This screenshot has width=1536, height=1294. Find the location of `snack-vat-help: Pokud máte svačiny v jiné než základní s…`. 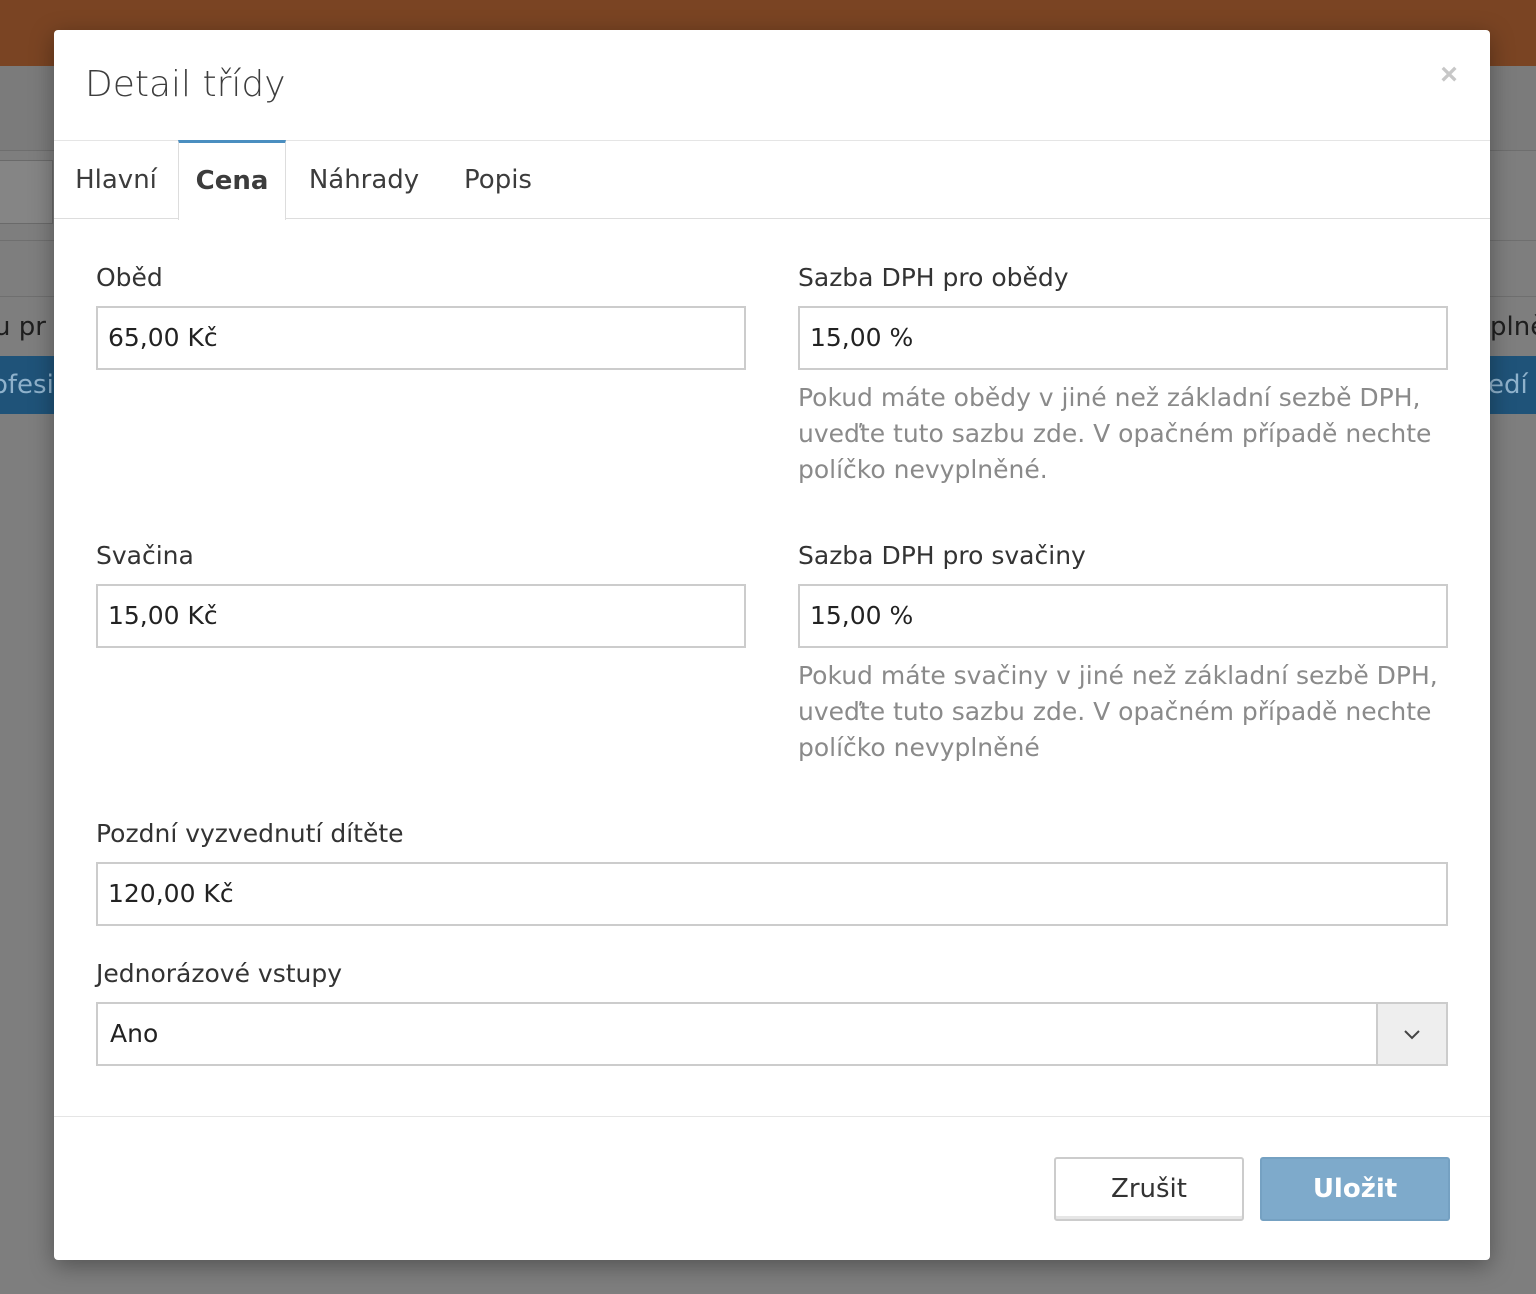

snack-vat-help: Pokud máte svačiny v jiné než základní s… is located at coordinates (1118, 711).